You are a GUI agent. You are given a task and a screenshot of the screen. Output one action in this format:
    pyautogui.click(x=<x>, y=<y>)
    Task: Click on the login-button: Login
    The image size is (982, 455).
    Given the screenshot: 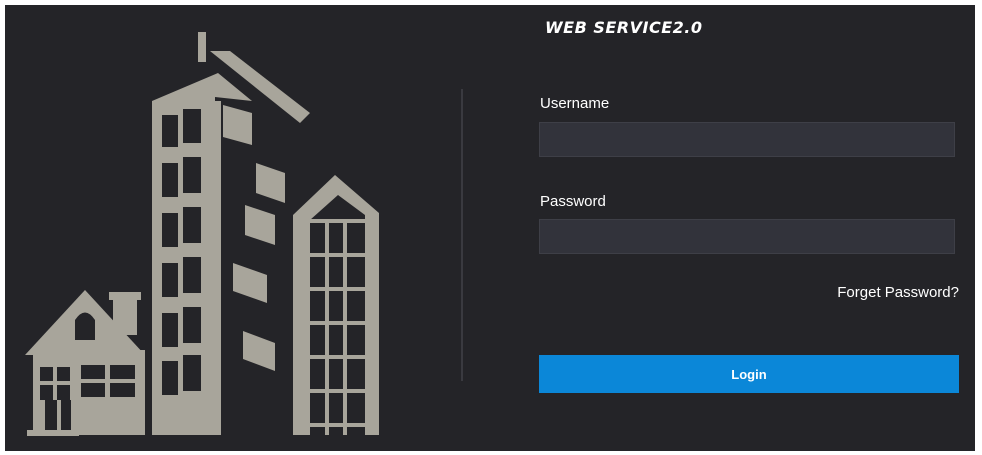 What is the action you would take?
    pyautogui.click(x=749, y=374)
    